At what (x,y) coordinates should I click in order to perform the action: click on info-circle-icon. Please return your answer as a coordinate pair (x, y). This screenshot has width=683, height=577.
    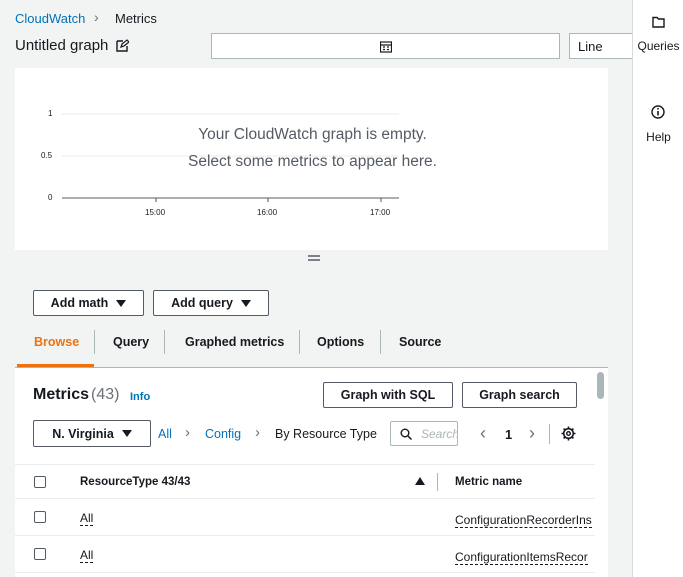
    Looking at the image, I should click on (658, 112).